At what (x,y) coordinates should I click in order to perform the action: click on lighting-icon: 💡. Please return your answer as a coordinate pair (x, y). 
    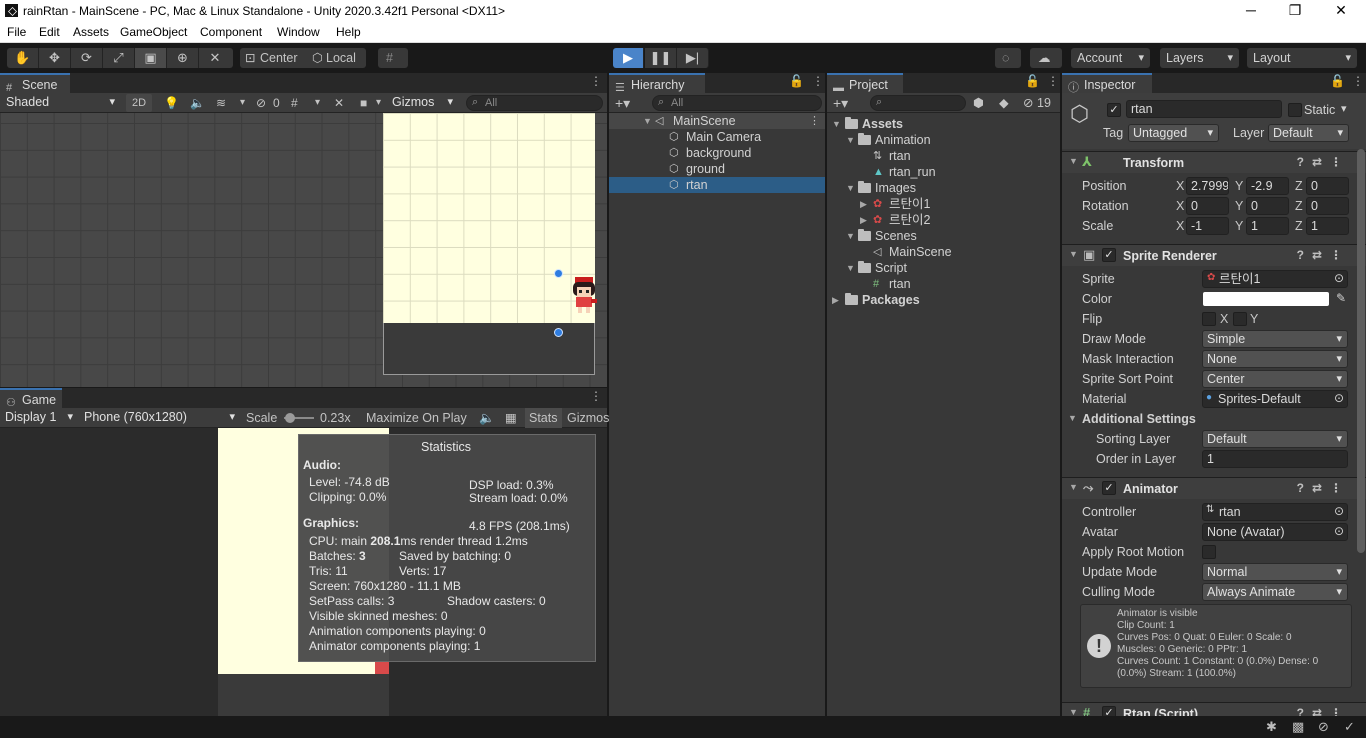
    Looking at the image, I should click on (171, 103).